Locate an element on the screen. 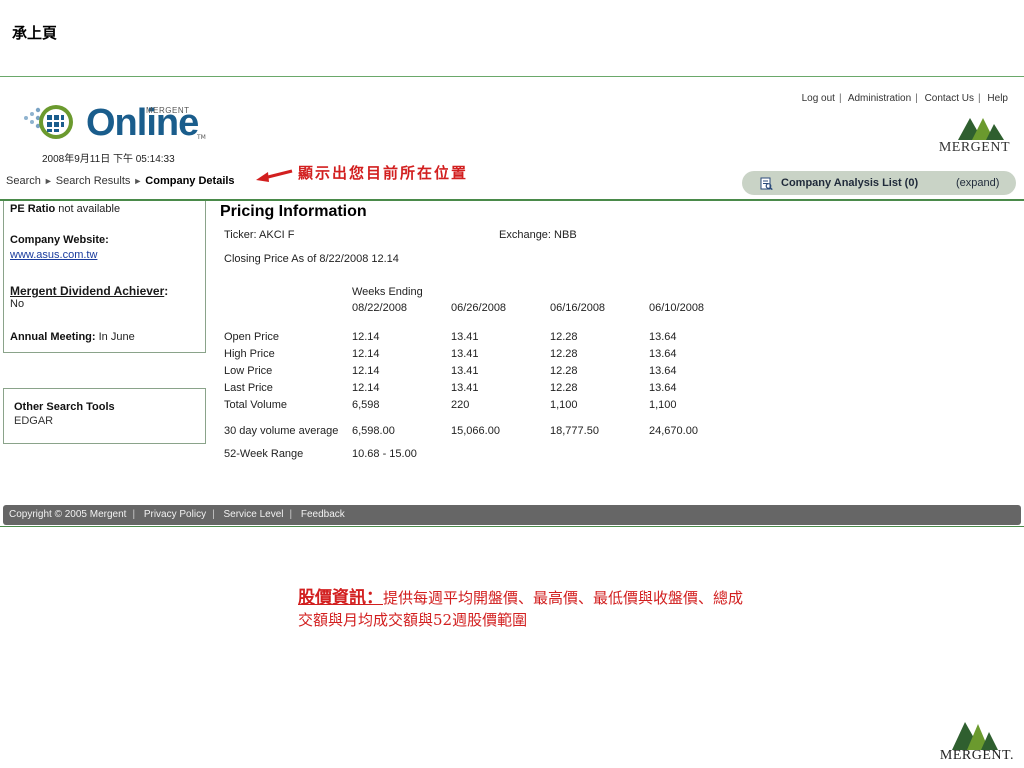 This screenshot has height=768, width=1024. logout-link: Log out is located at coordinates (818, 98).